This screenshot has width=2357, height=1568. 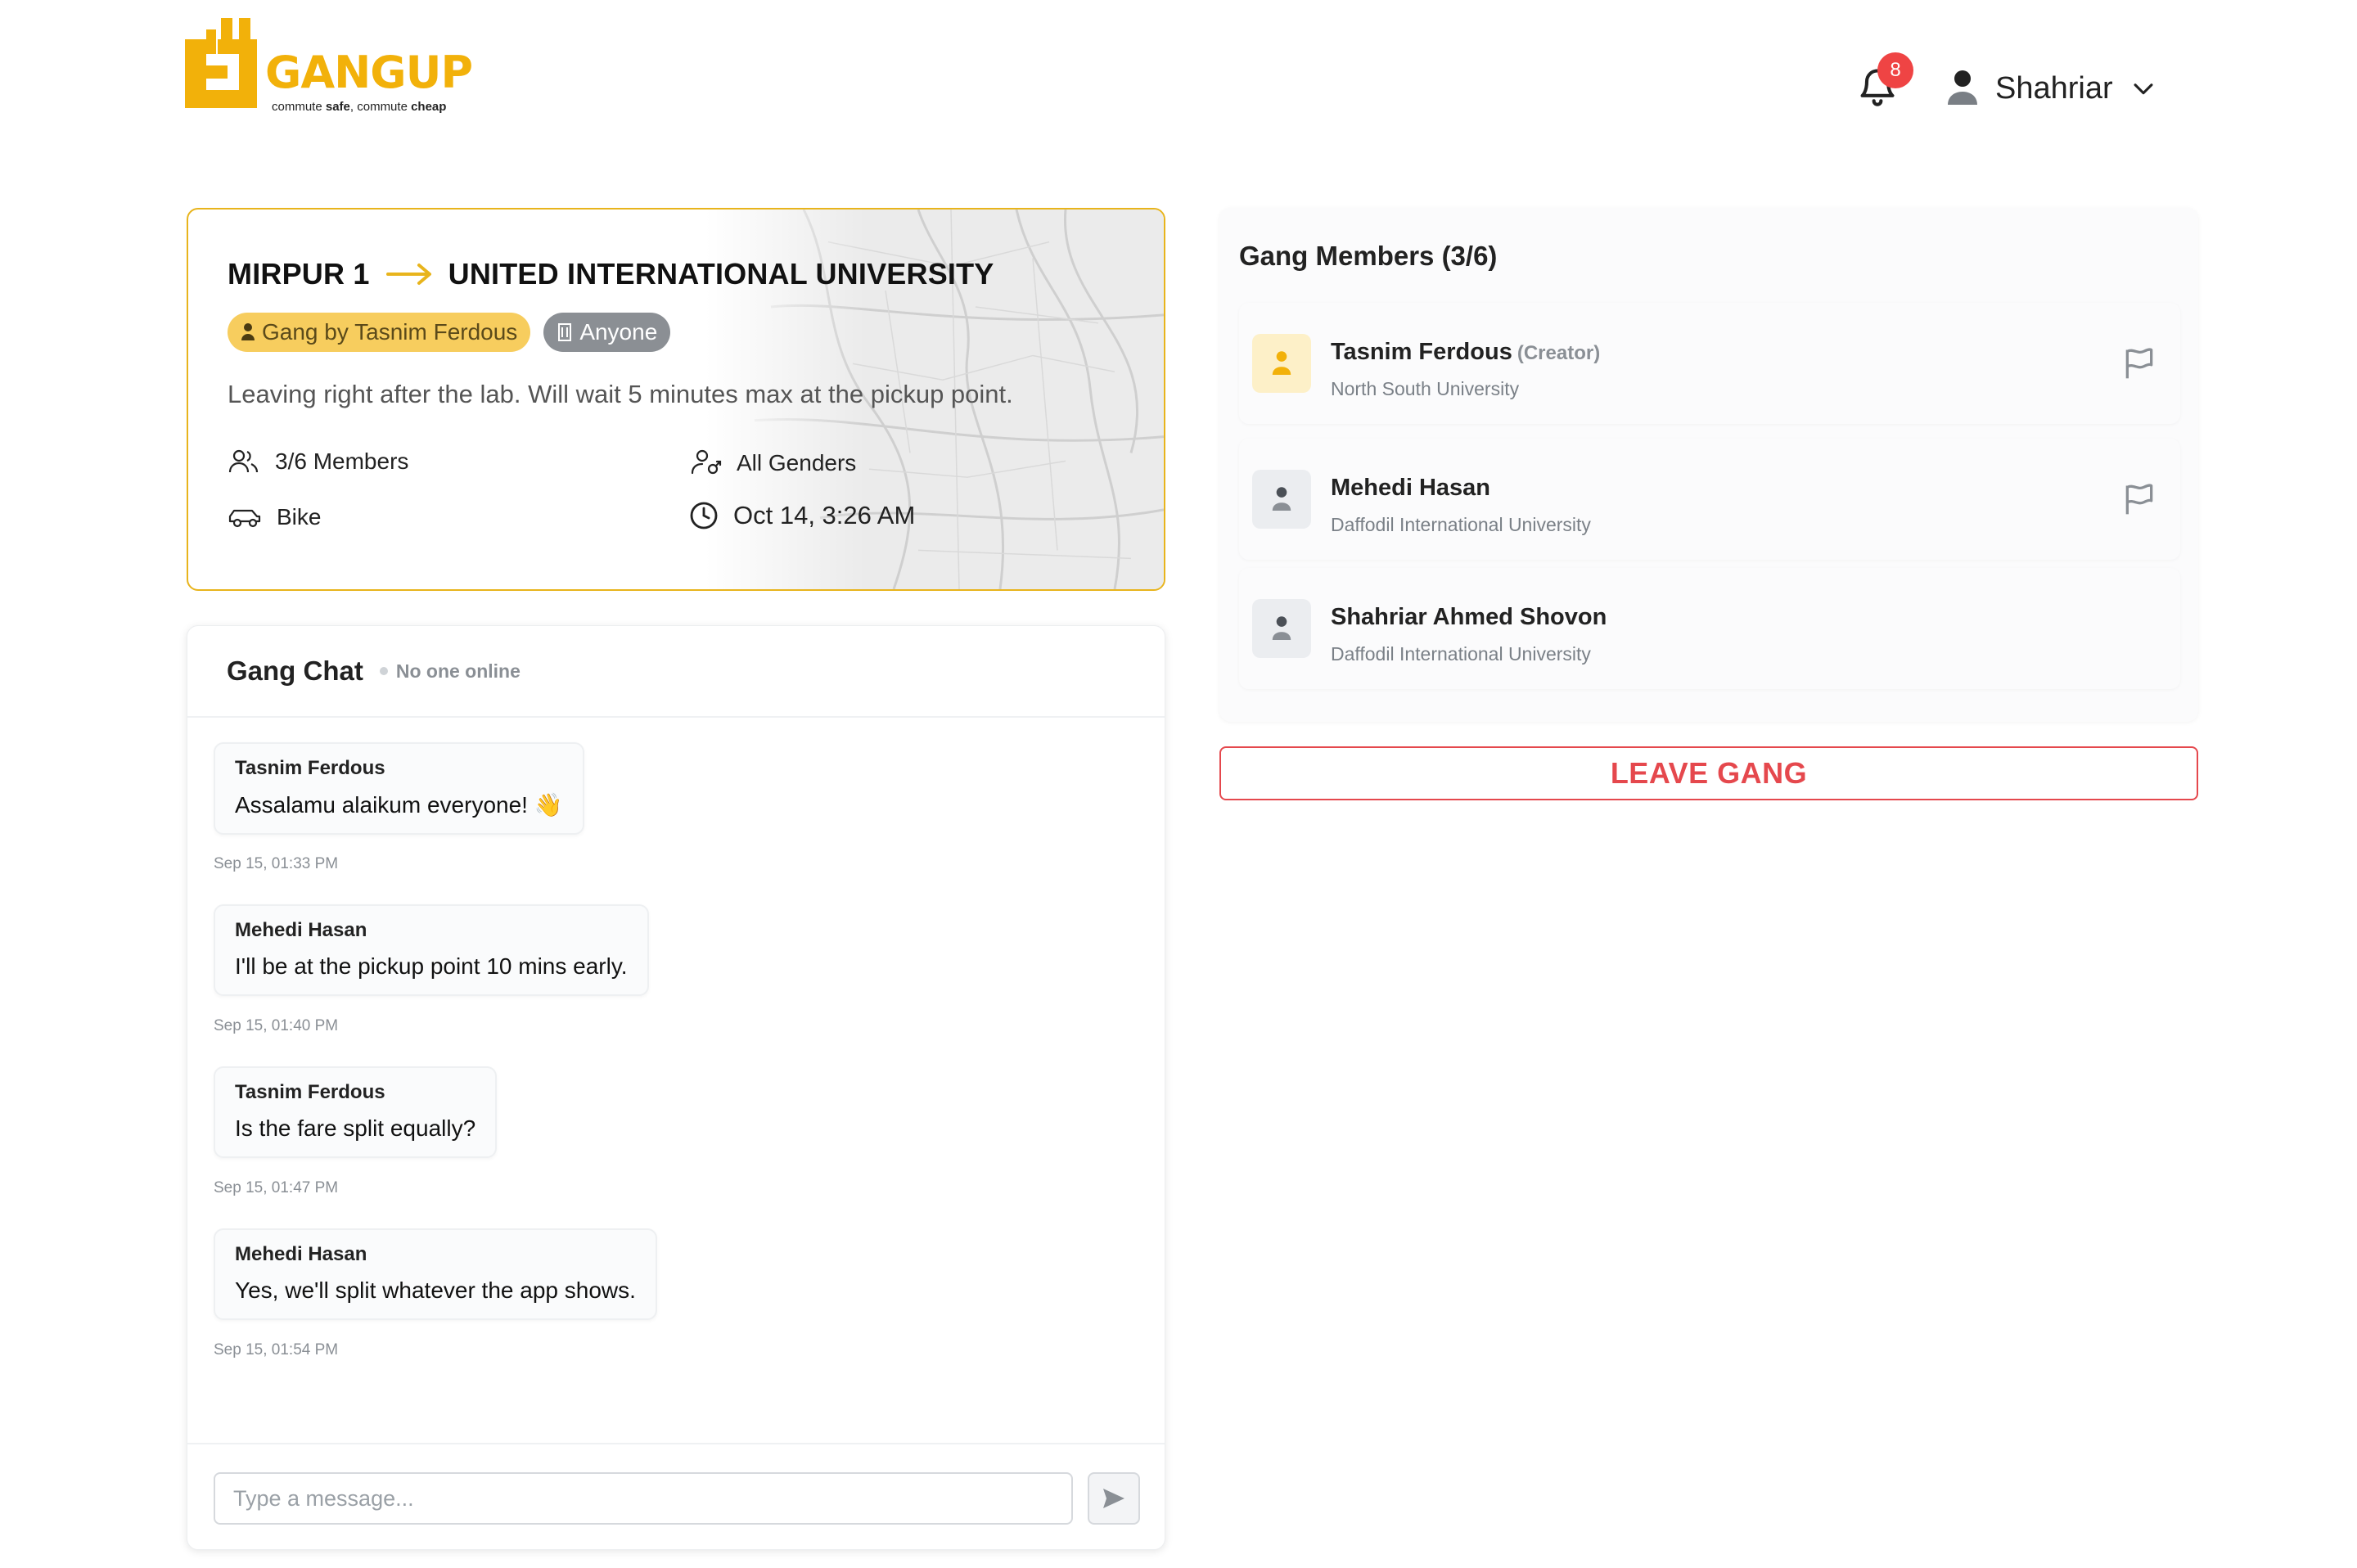 I want to click on members-count: 3/6 Members, so click(x=318, y=461).